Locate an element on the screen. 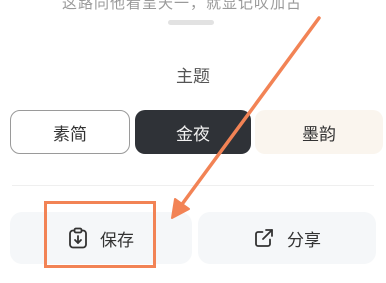  share-label: 分享 is located at coordinates (304, 240).